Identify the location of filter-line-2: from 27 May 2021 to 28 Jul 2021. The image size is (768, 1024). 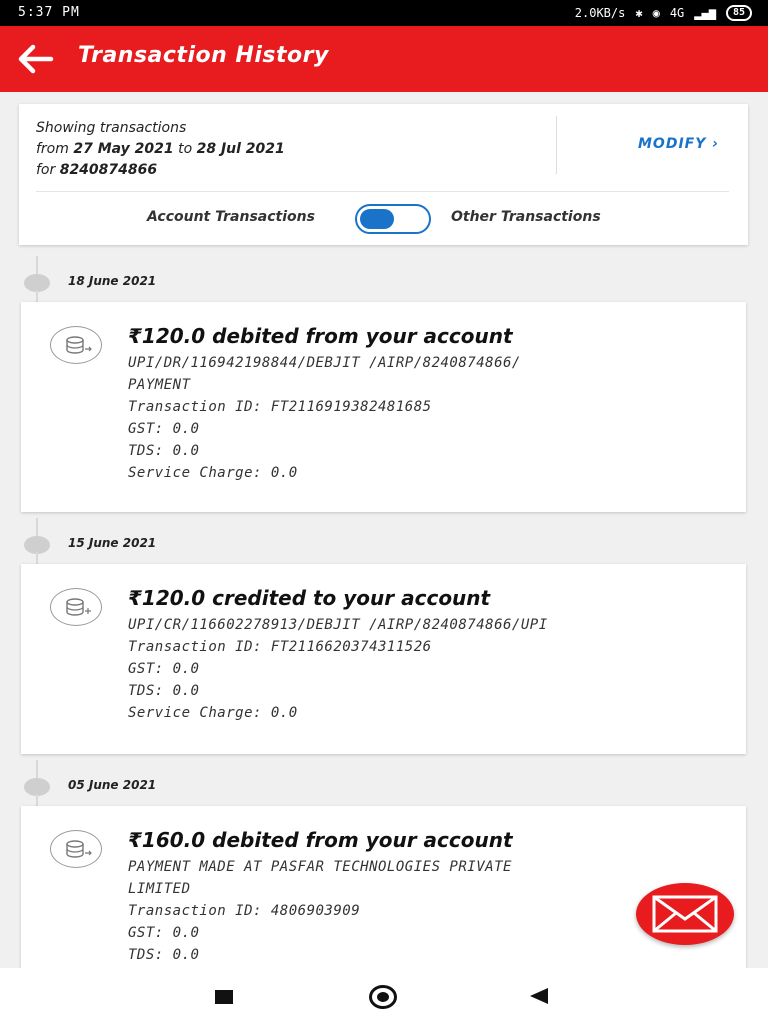
(160, 149).